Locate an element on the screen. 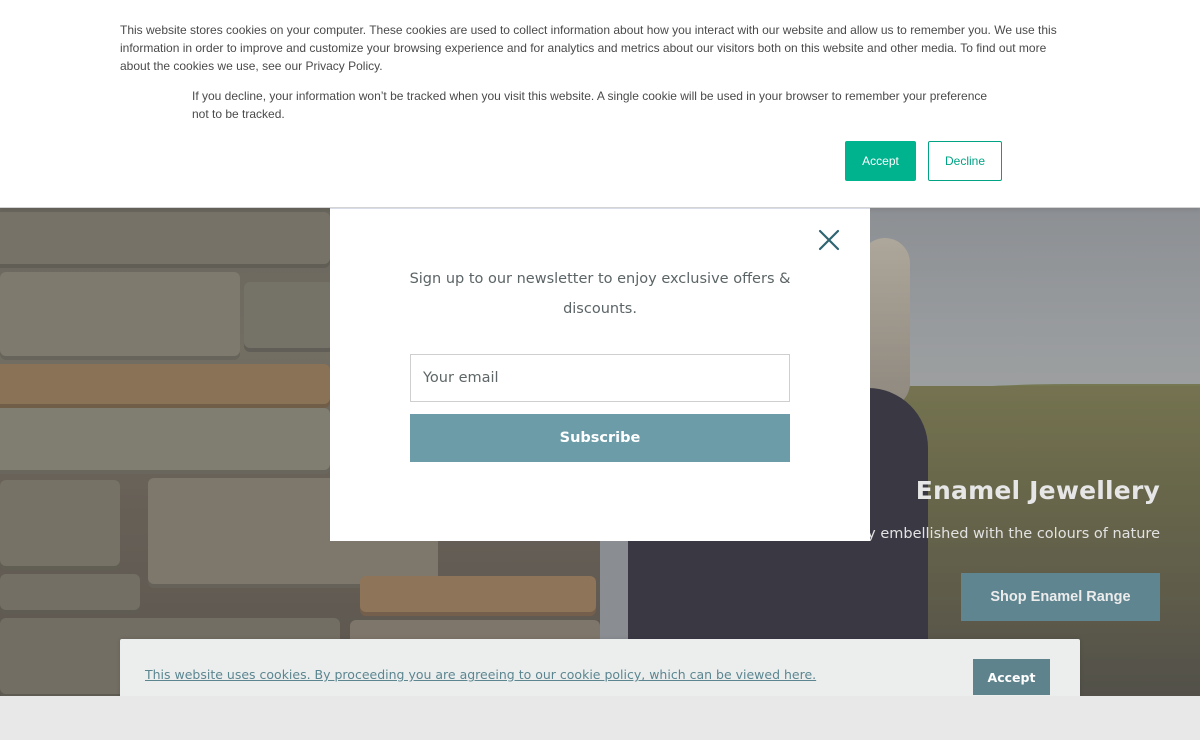  decline-cookies-button: Decline is located at coordinates (965, 161).